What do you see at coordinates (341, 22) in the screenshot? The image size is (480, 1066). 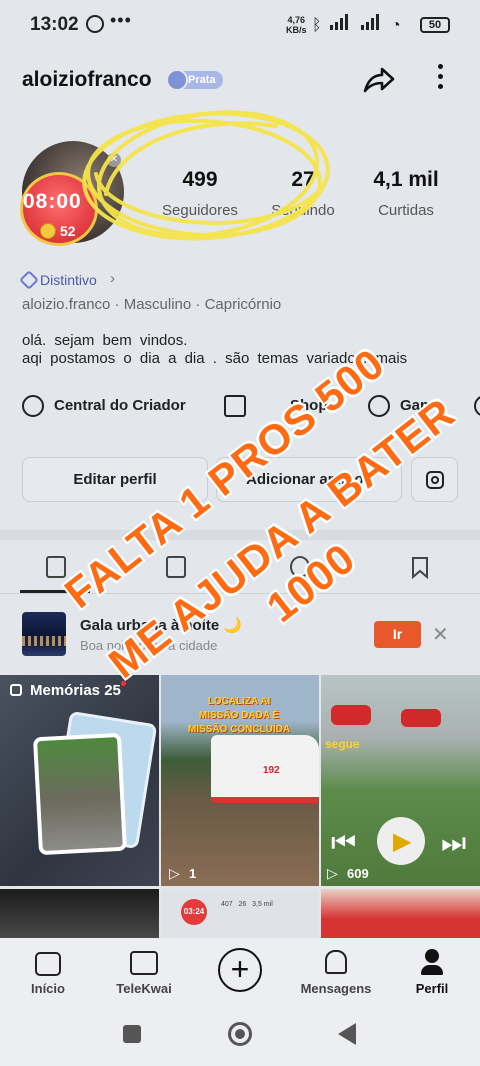 I see `signal-icon` at bounding box center [341, 22].